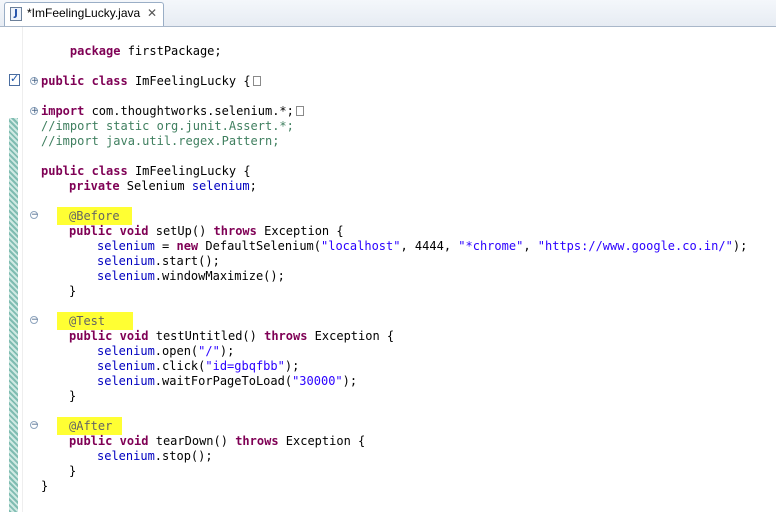 The height and width of the screenshot is (512, 776). What do you see at coordinates (145, 51) in the screenshot?
I see `package-statement: package firstPackage;` at bounding box center [145, 51].